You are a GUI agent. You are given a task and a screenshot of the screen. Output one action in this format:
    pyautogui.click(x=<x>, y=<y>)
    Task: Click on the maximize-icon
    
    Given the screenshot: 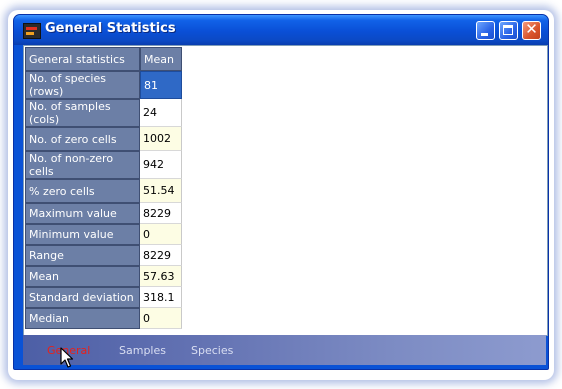 What is the action you would take?
    pyautogui.click(x=508, y=30)
    